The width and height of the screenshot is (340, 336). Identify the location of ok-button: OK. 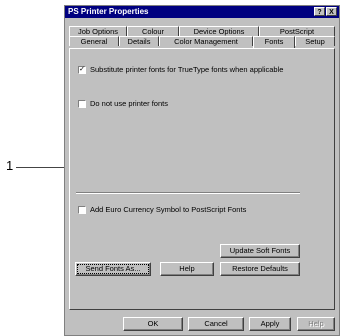
(153, 324).